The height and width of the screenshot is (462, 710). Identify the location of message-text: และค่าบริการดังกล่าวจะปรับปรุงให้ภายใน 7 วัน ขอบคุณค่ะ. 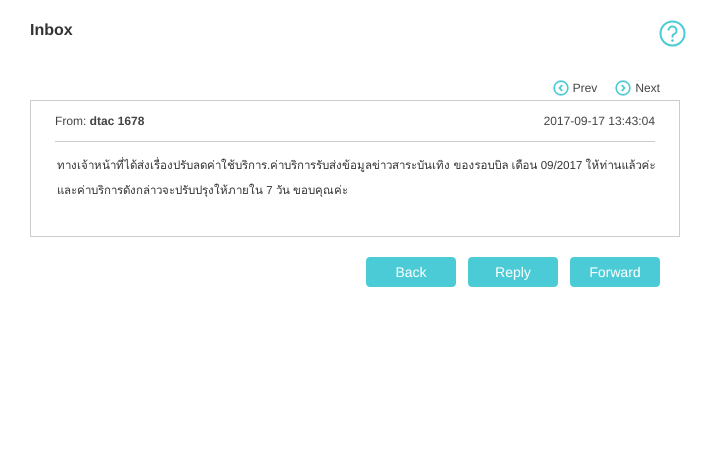
(202, 190).